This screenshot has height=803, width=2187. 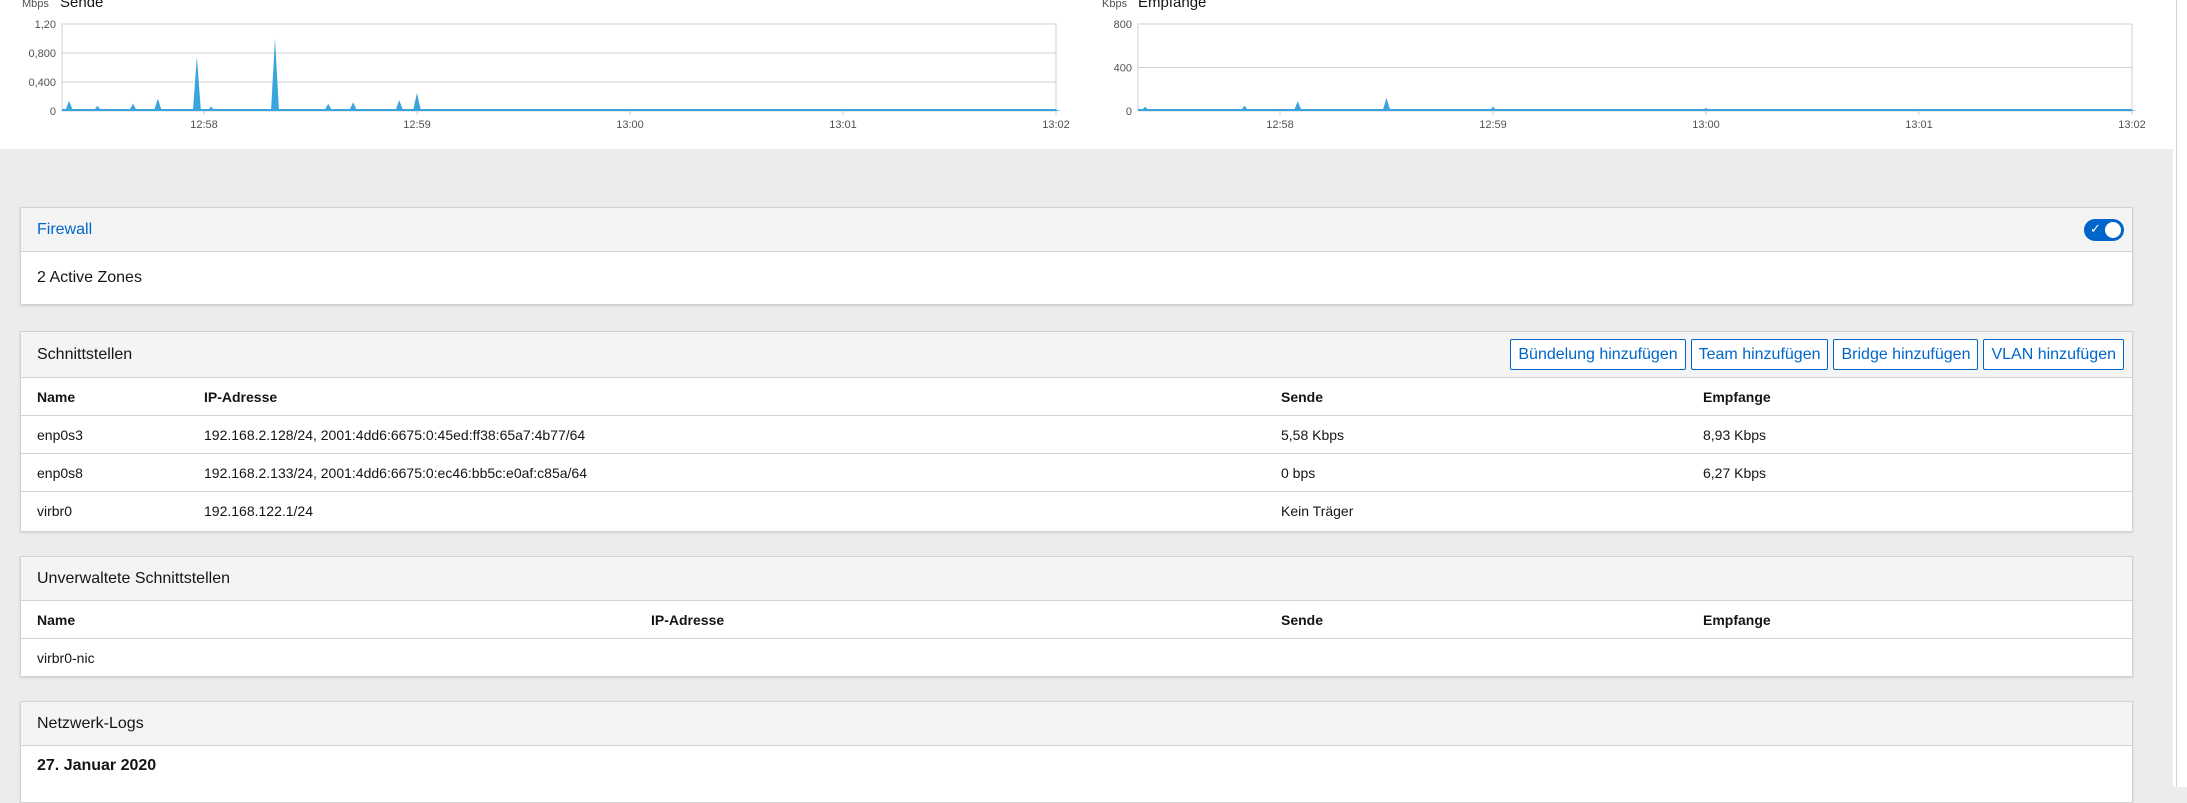 What do you see at coordinates (1917, 434) in the screenshot?
I see `interface-receive: 8,93 Kbps` at bounding box center [1917, 434].